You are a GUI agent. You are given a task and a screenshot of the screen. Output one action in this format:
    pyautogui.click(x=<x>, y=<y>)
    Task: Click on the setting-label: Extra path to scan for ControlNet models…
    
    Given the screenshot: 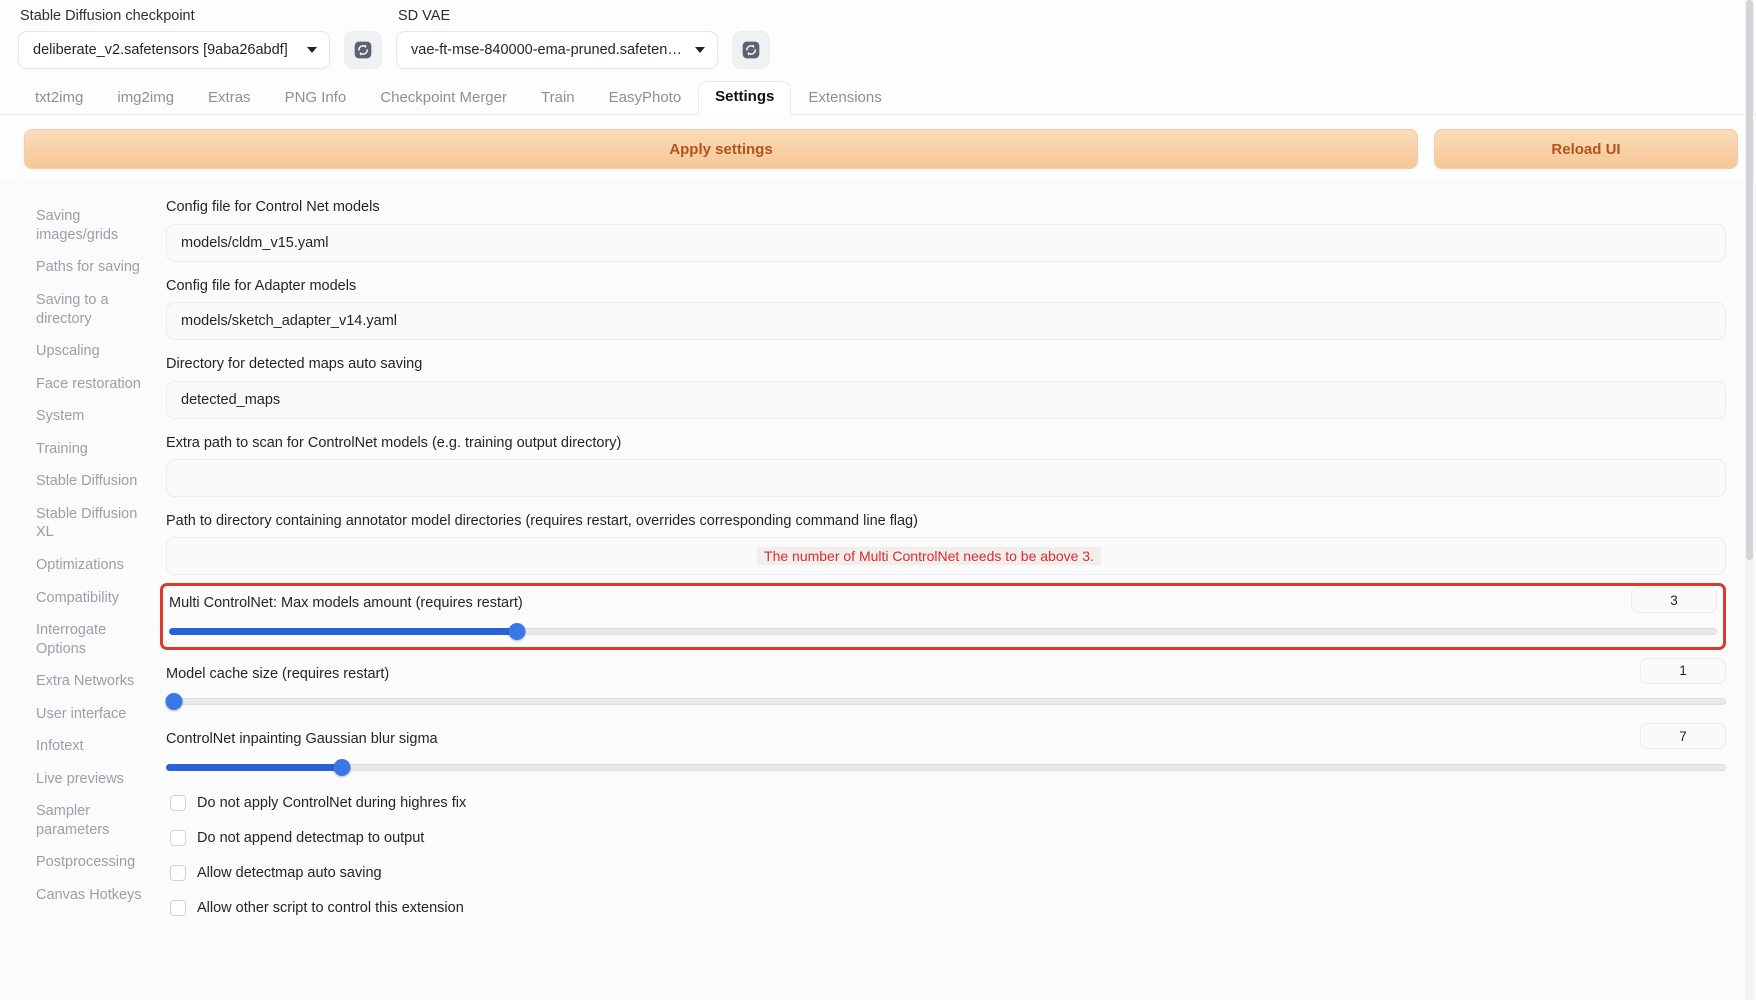 What is the action you would take?
    pyautogui.click(x=394, y=442)
    